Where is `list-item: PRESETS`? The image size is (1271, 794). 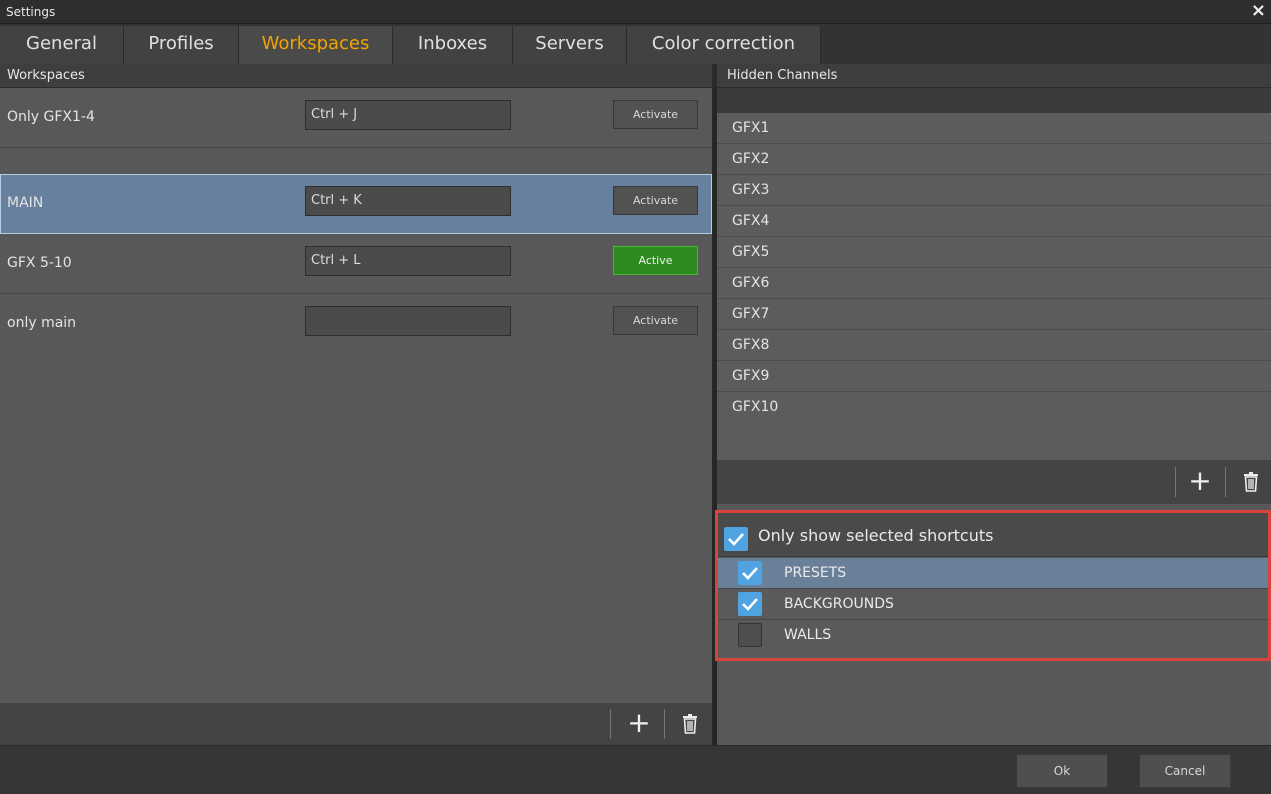 list-item: PRESETS is located at coordinates (993, 573).